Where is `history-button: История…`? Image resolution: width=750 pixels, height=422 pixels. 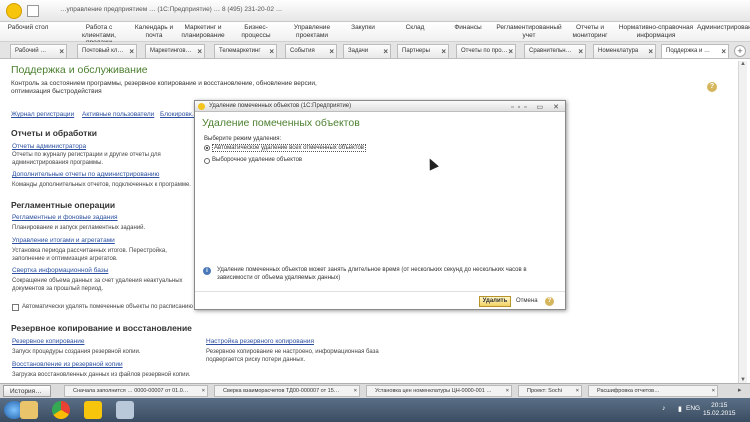
history-button: История… is located at coordinates (27, 391).